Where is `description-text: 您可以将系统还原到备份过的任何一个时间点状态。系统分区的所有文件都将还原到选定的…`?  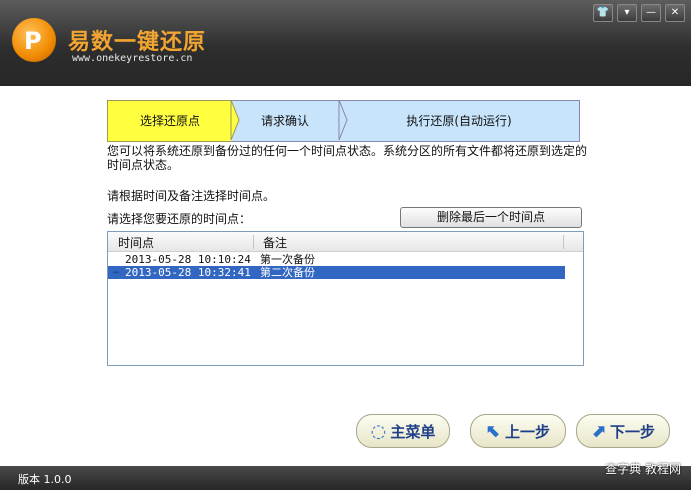 description-text: 您可以将系统还原到备份过的任何一个时间点状态。系统分区的所有文件都将还原到选定的… is located at coordinates (347, 158).